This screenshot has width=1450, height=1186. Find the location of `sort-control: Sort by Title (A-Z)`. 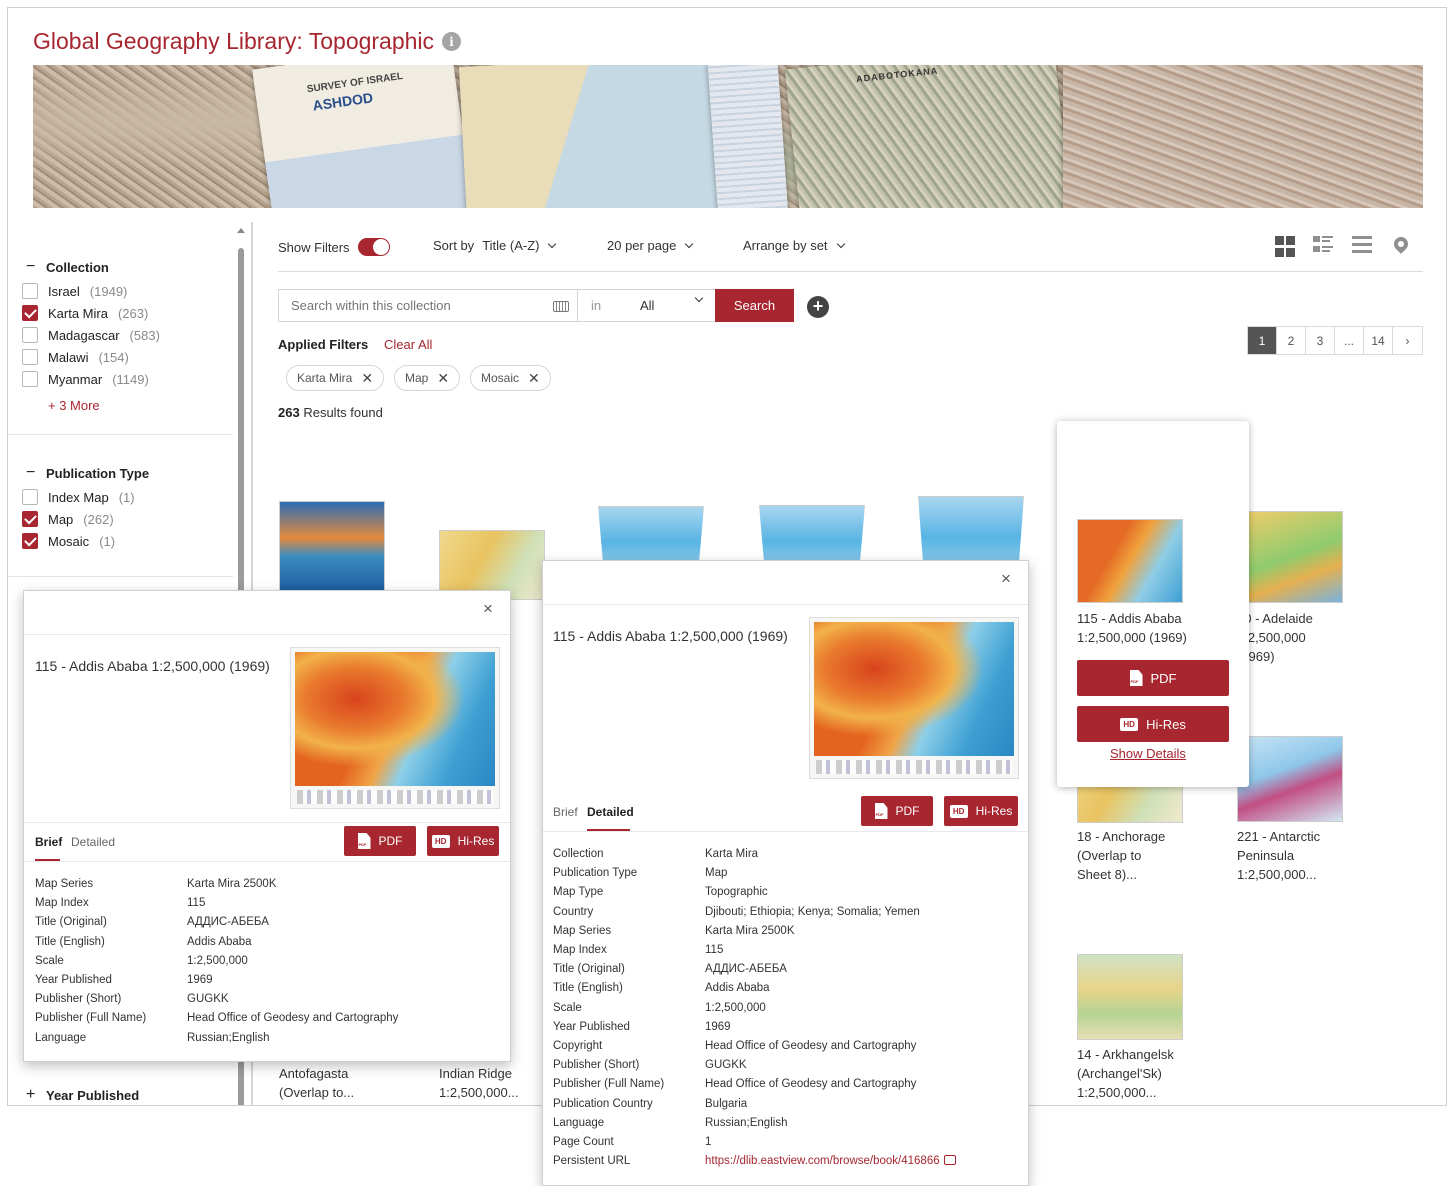

sort-control: Sort by Title (A-Z) is located at coordinates (495, 245).